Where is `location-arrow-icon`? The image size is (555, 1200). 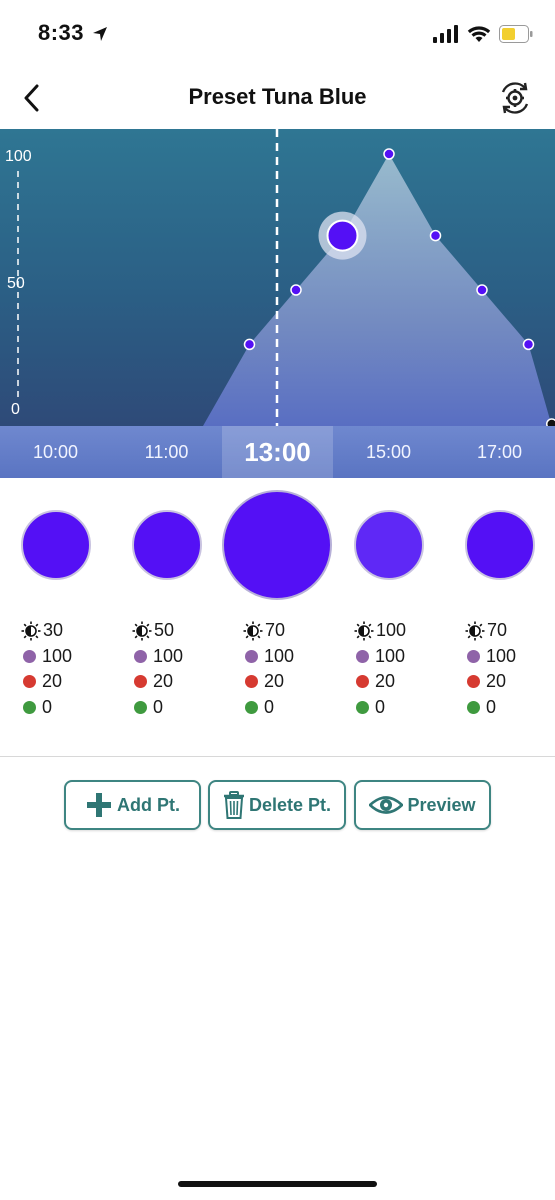 location-arrow-icon is located at coordinates (100, 34).